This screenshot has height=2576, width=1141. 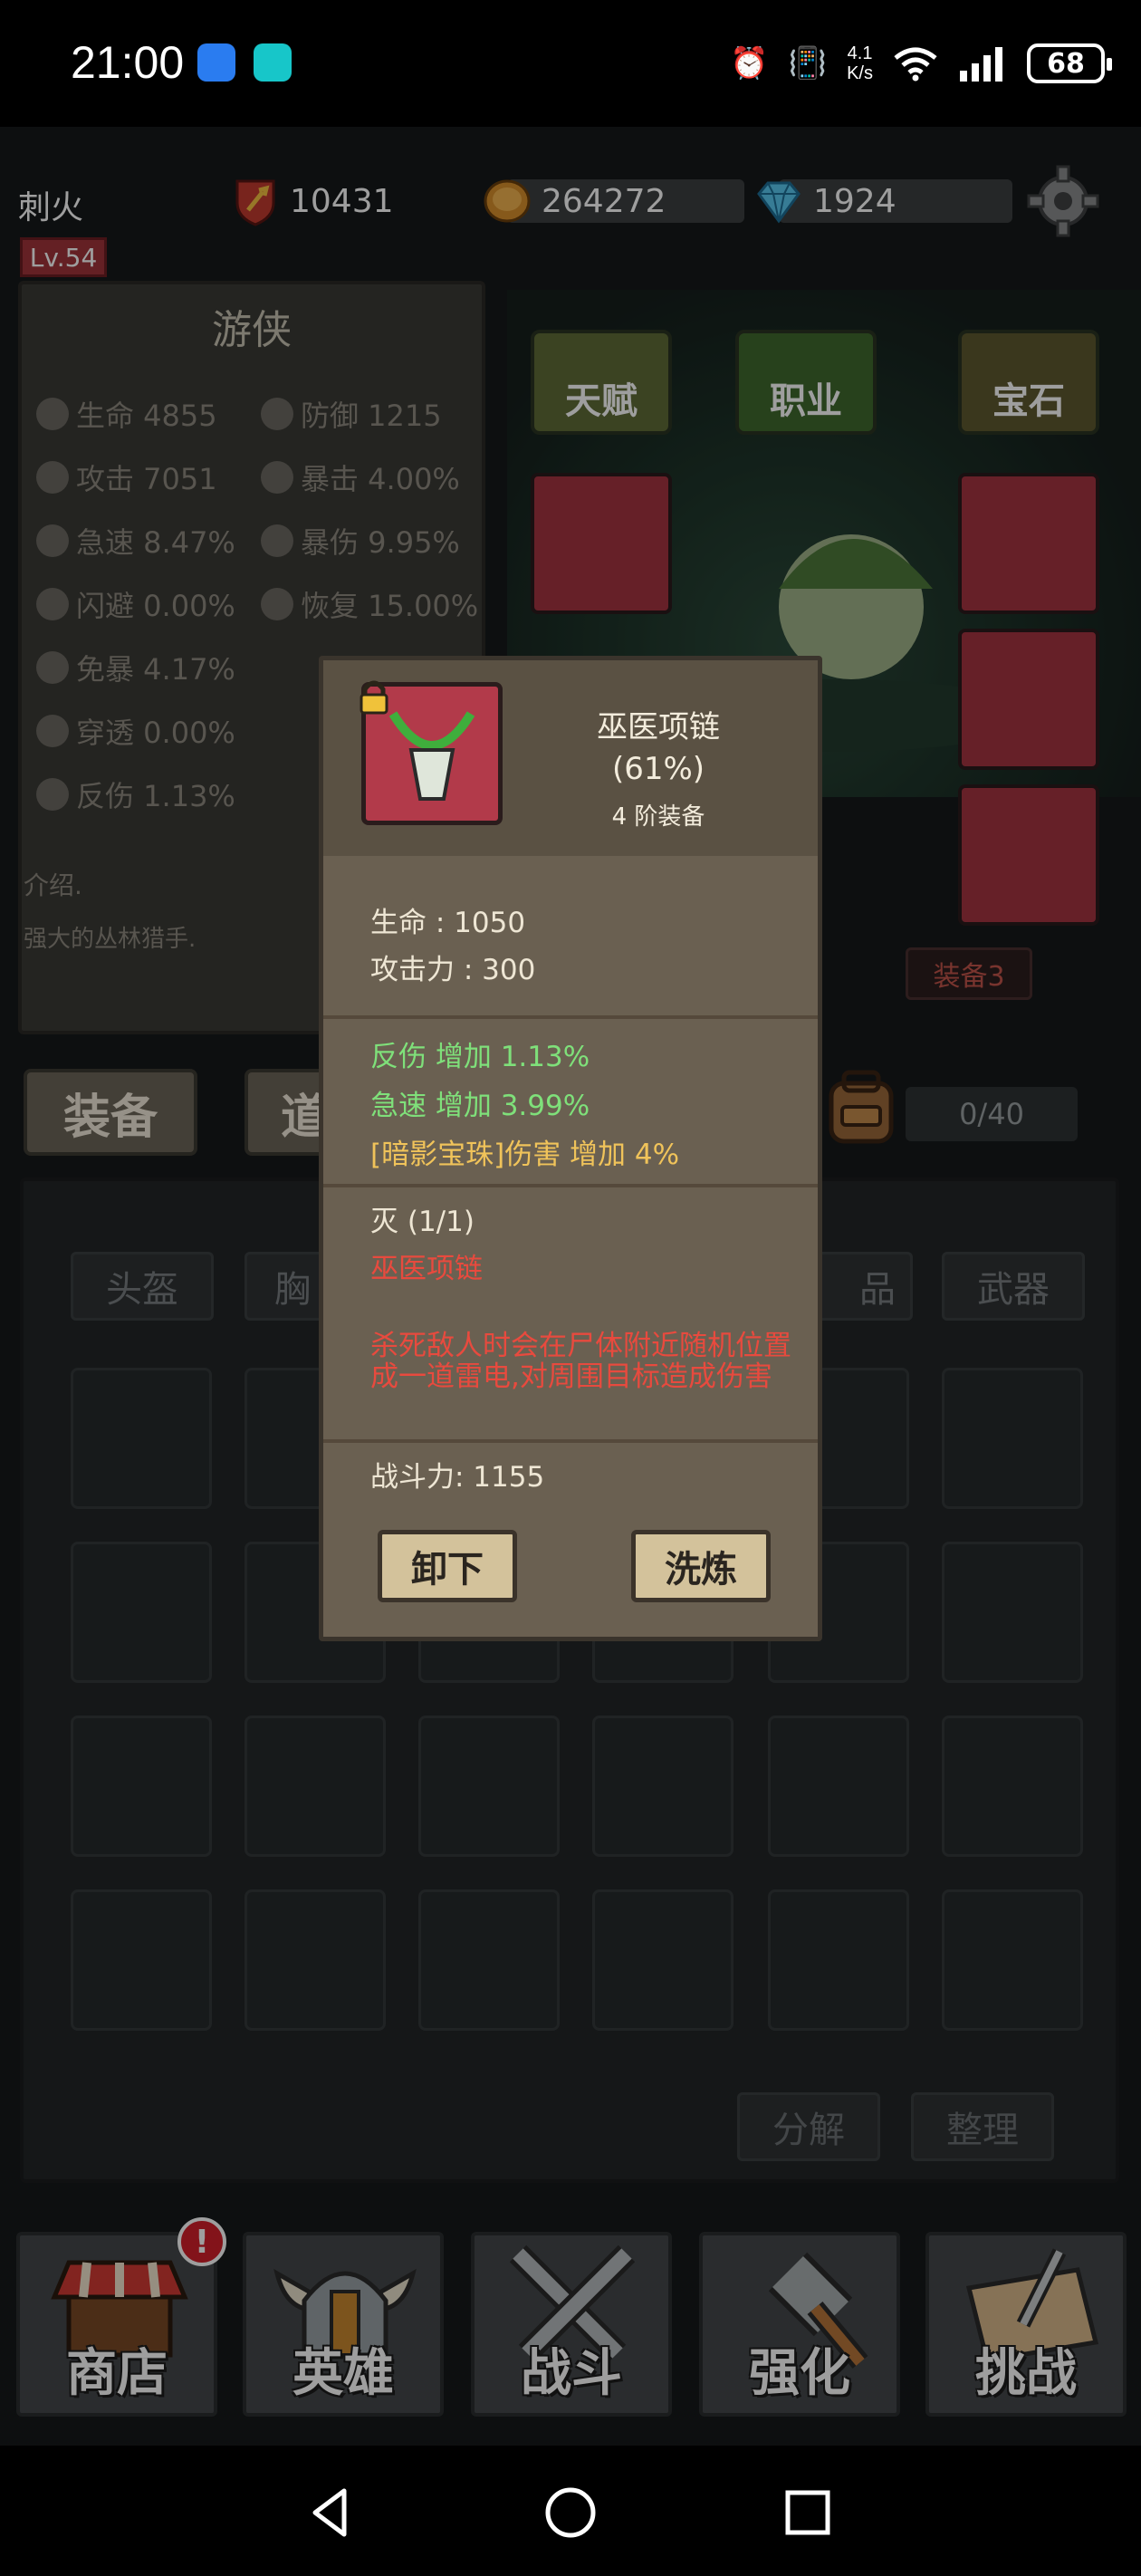 I want to click on alarm-icon: ⏰, so click(x=750, y=63).